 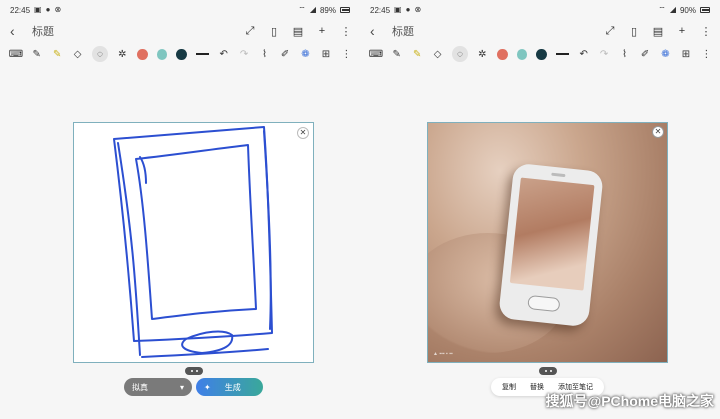 I want to click on caret-down-icon: ▾, so click(x=181, y=387).